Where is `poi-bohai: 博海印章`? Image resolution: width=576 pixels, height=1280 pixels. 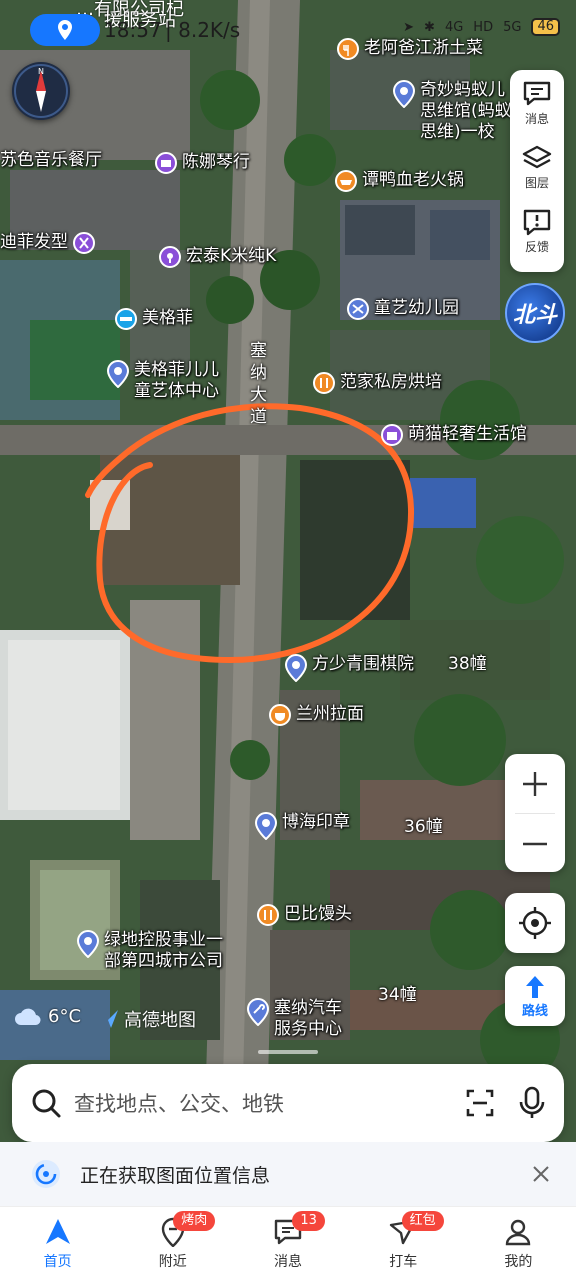 poi-bohai: 博海印章 is located at coordinates (302, 826).